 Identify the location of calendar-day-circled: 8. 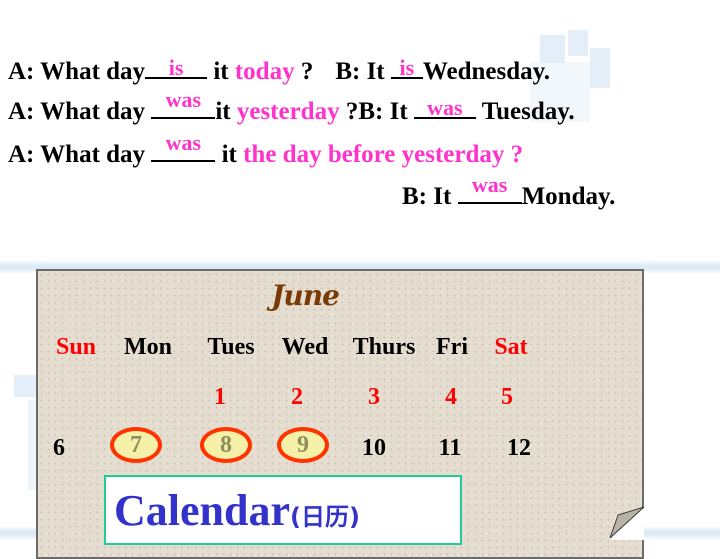
(226, 445).